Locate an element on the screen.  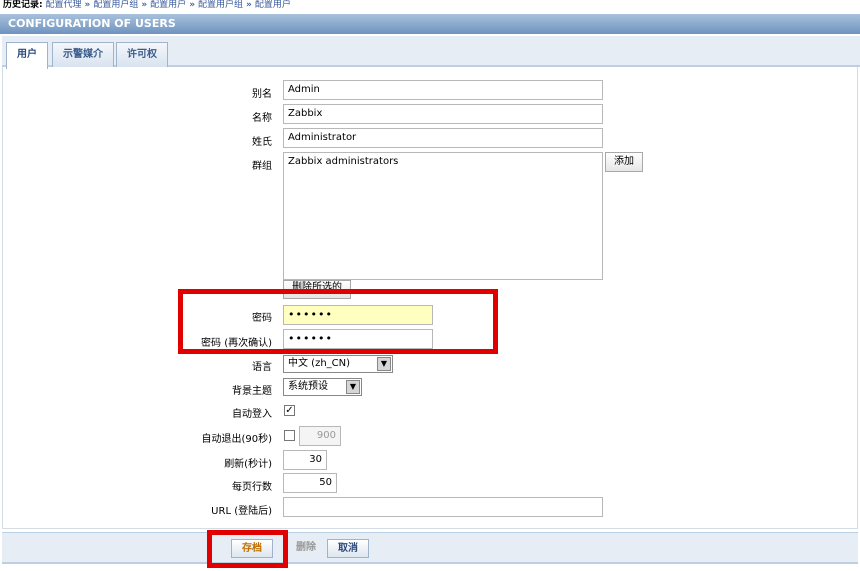
refresh-label: 刷新(秒计) is located at coordinates (248, 464).